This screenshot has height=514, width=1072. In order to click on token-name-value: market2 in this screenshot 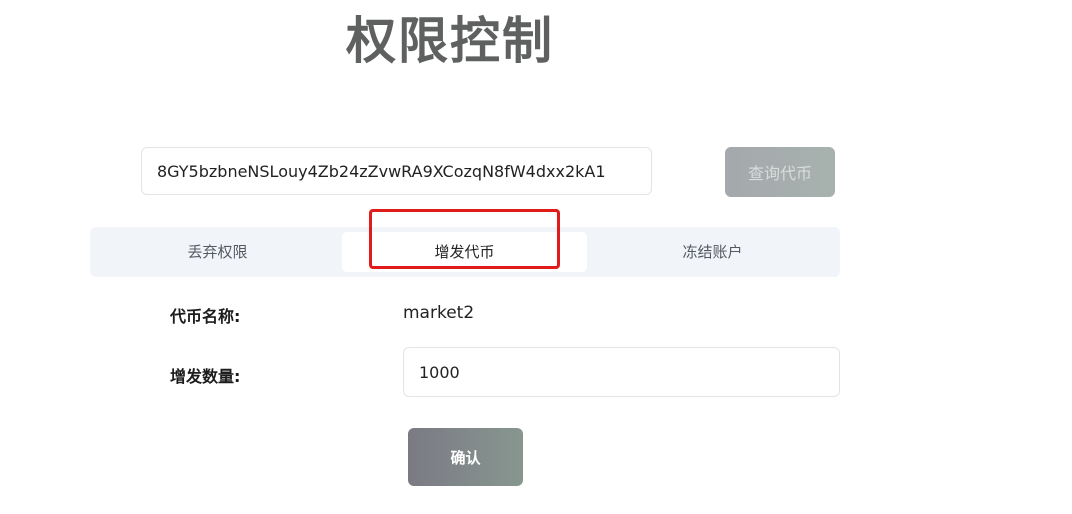, I will do `click(439, 313)`.